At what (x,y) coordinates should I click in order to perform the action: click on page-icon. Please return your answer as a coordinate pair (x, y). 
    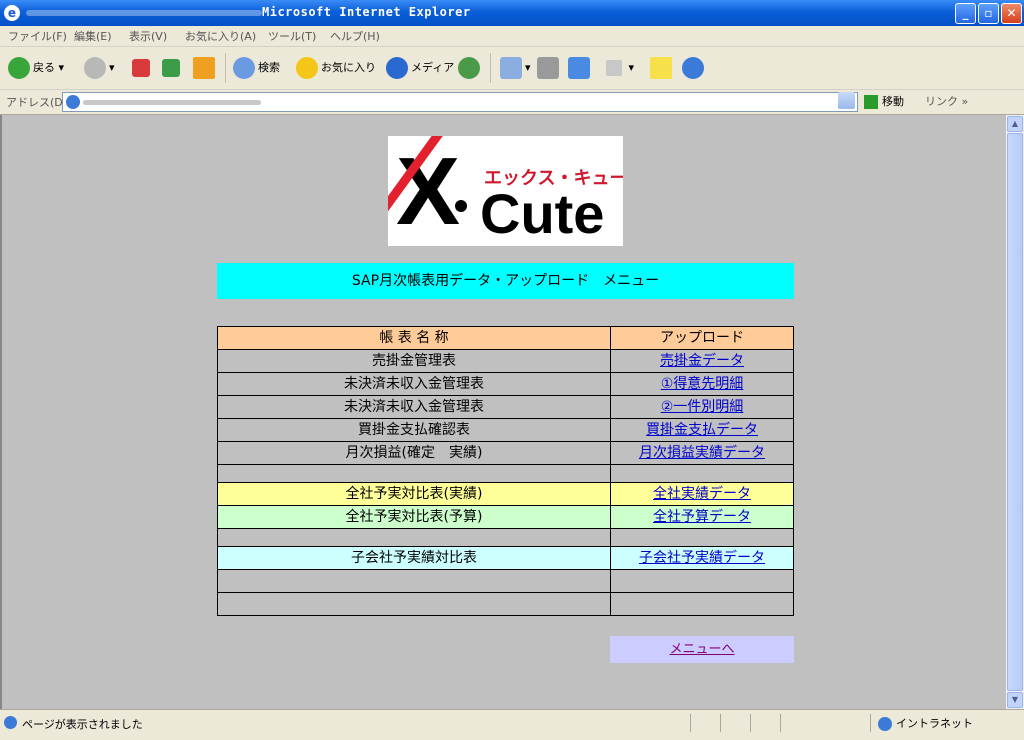
    Looking at the image, I should click on (73, 102).